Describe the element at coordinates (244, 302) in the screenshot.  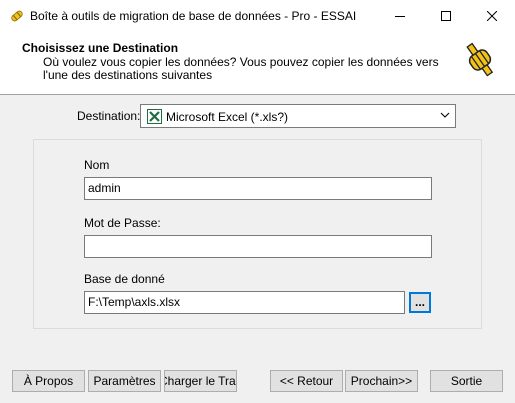
I see `database-path-input: F:\Temp\axls.xlsx` at that location.